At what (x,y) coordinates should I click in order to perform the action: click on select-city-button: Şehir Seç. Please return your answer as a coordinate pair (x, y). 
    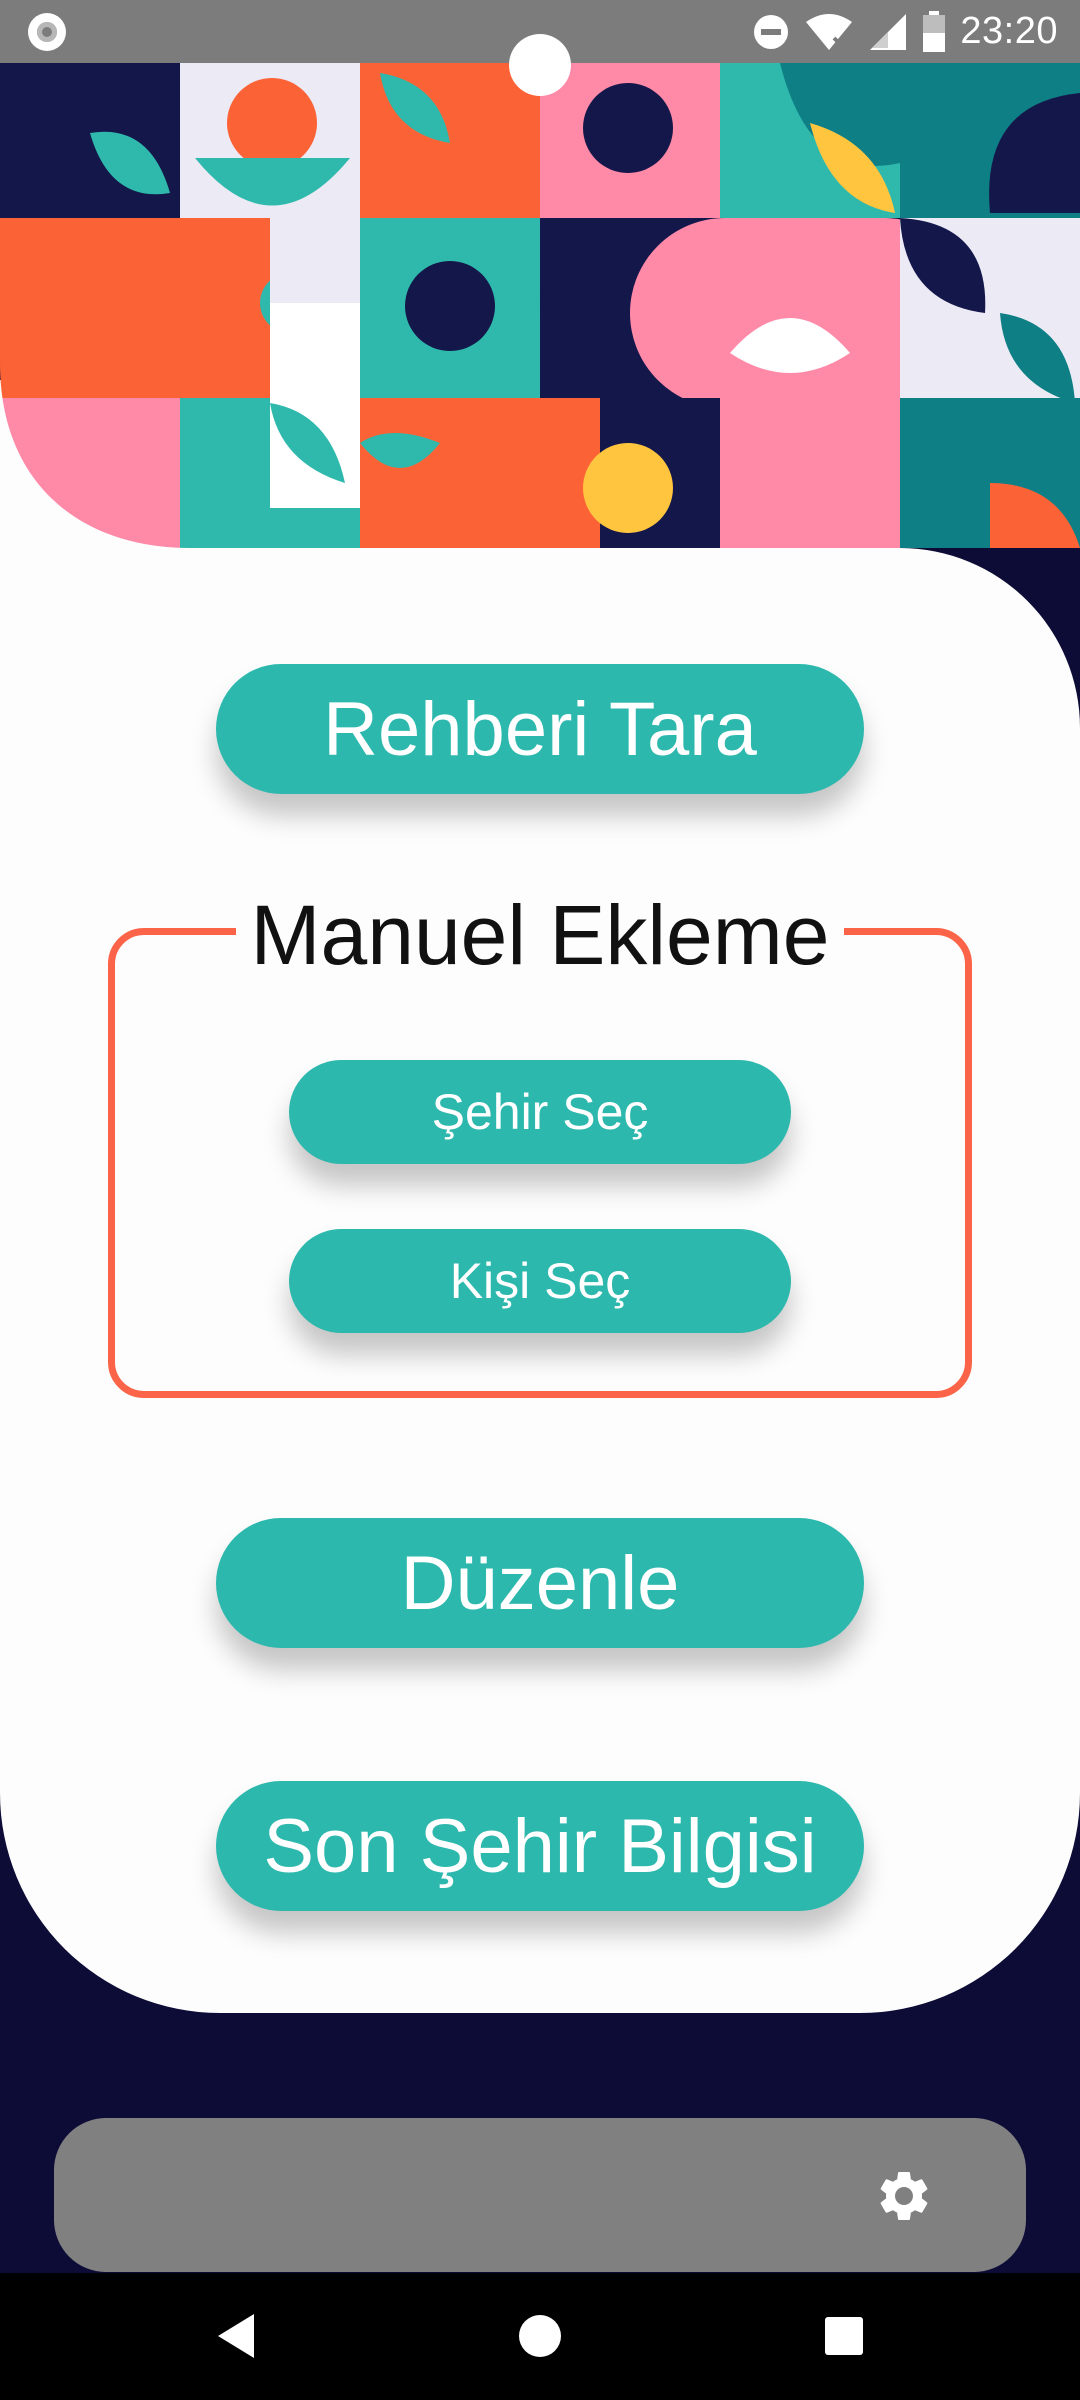
    Looking at the image, I should click on (540, 1112).